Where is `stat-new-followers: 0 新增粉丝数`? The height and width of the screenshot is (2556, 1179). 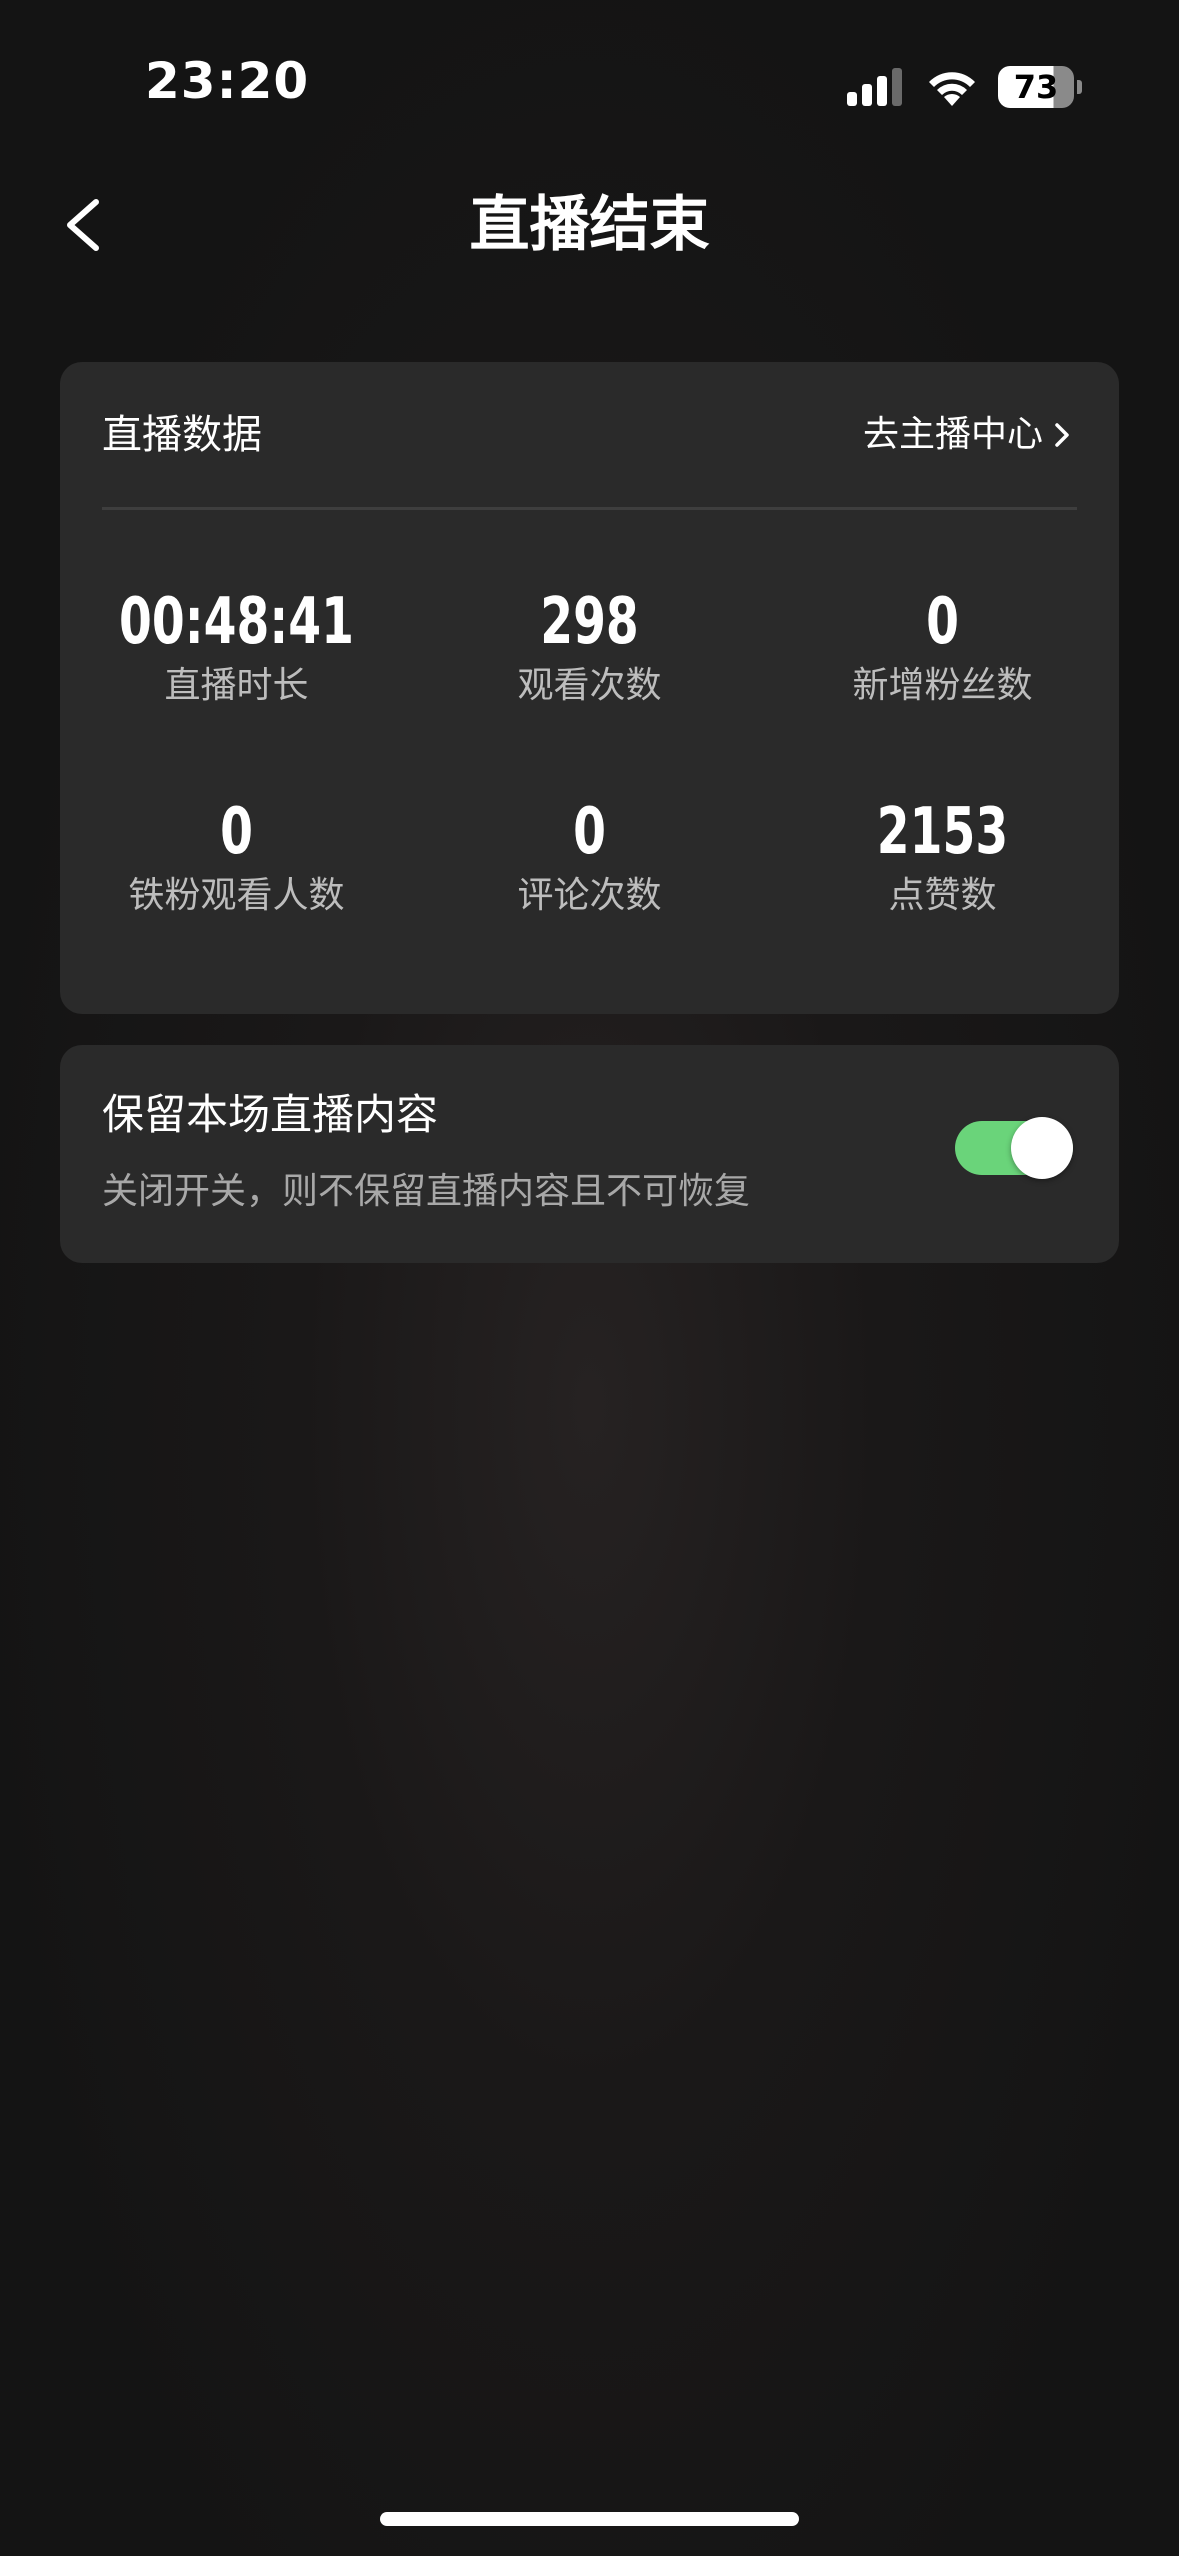
stat-new-followers: 0 新增粉丝数 is located at coordinates (942, 646).